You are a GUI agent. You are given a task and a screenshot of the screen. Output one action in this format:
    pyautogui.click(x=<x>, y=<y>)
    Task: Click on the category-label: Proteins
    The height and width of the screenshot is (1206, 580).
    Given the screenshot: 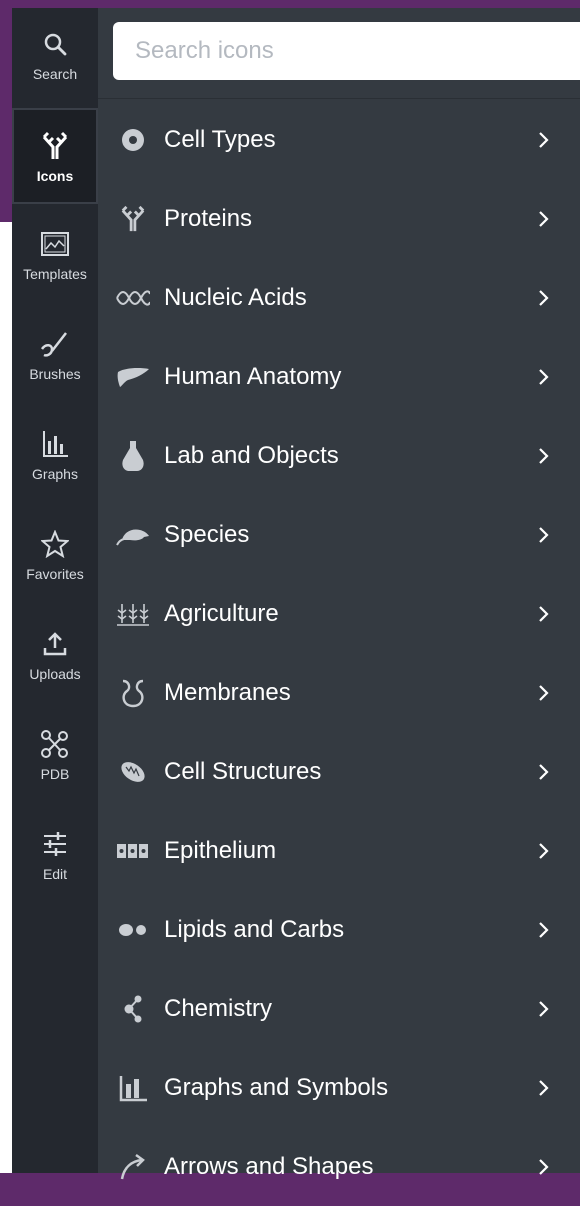 What is the action you would take?
    pyautogui.click(x=208, y=218)
    